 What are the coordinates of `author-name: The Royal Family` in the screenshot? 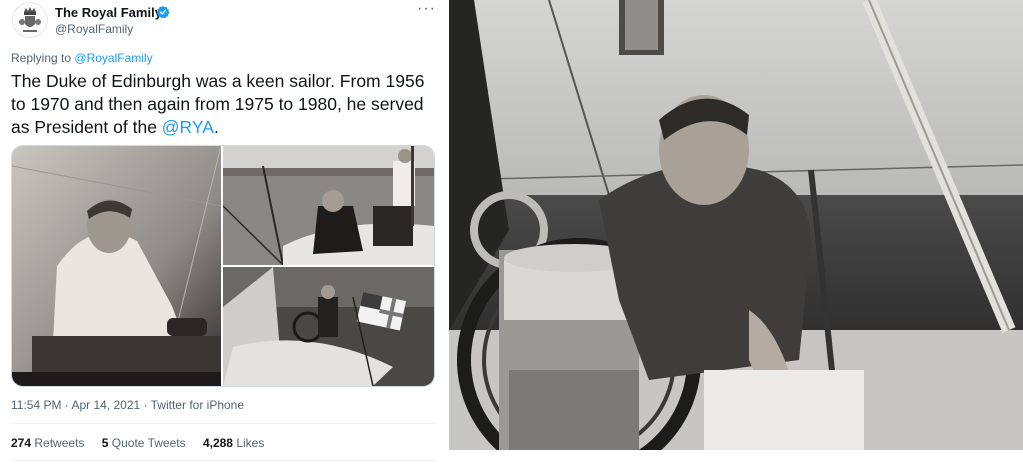 It's located at (108, 12).